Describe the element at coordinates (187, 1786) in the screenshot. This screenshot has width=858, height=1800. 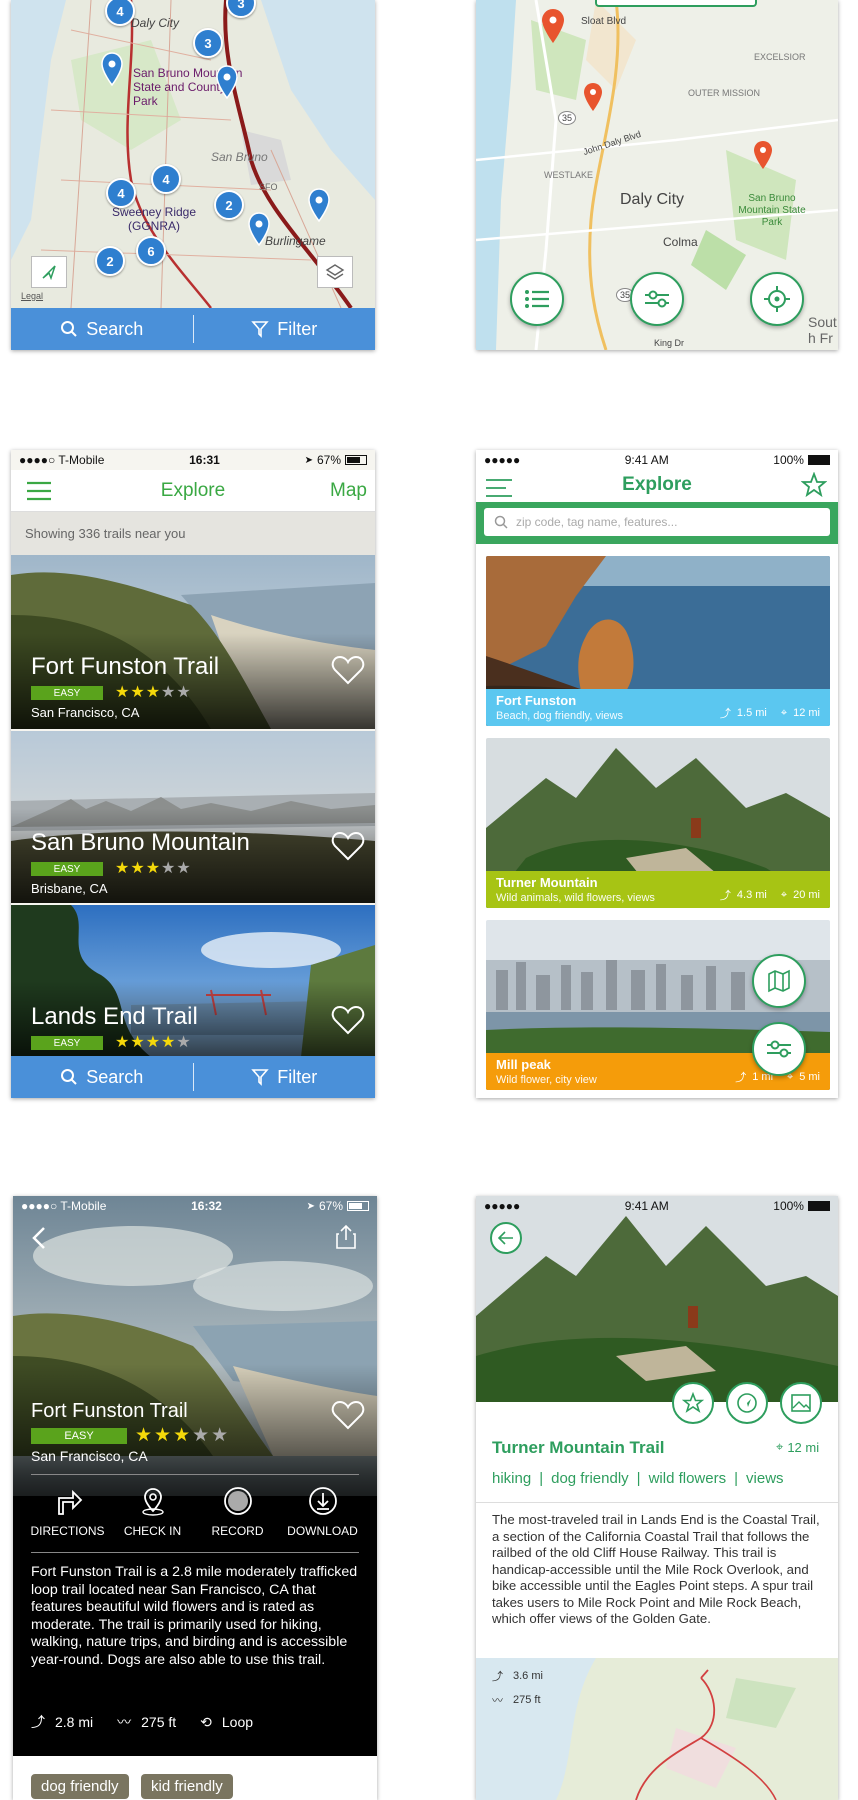
I see `tag-chip: kid friendly` at that location.